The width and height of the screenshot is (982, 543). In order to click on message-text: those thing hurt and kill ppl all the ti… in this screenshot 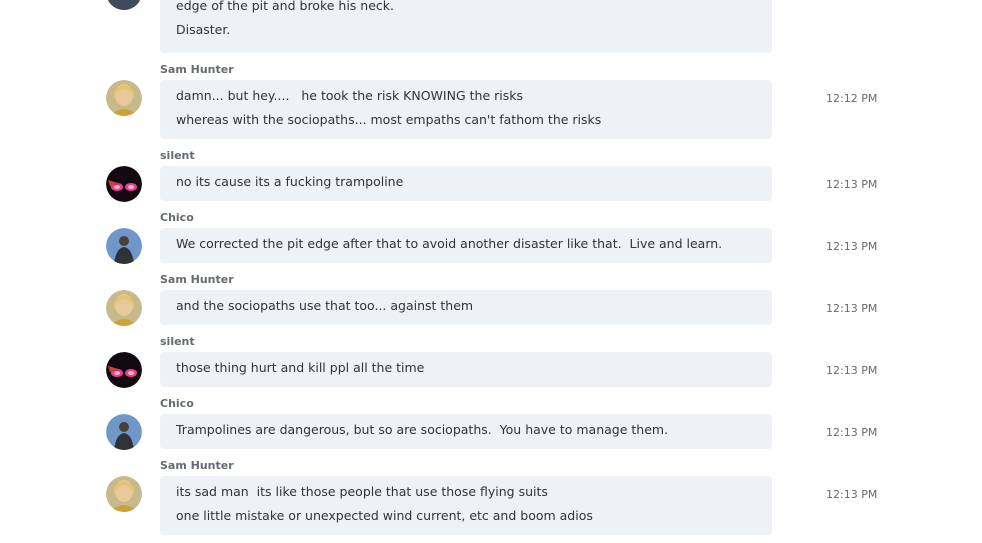, I will do `click(300, 367)`.